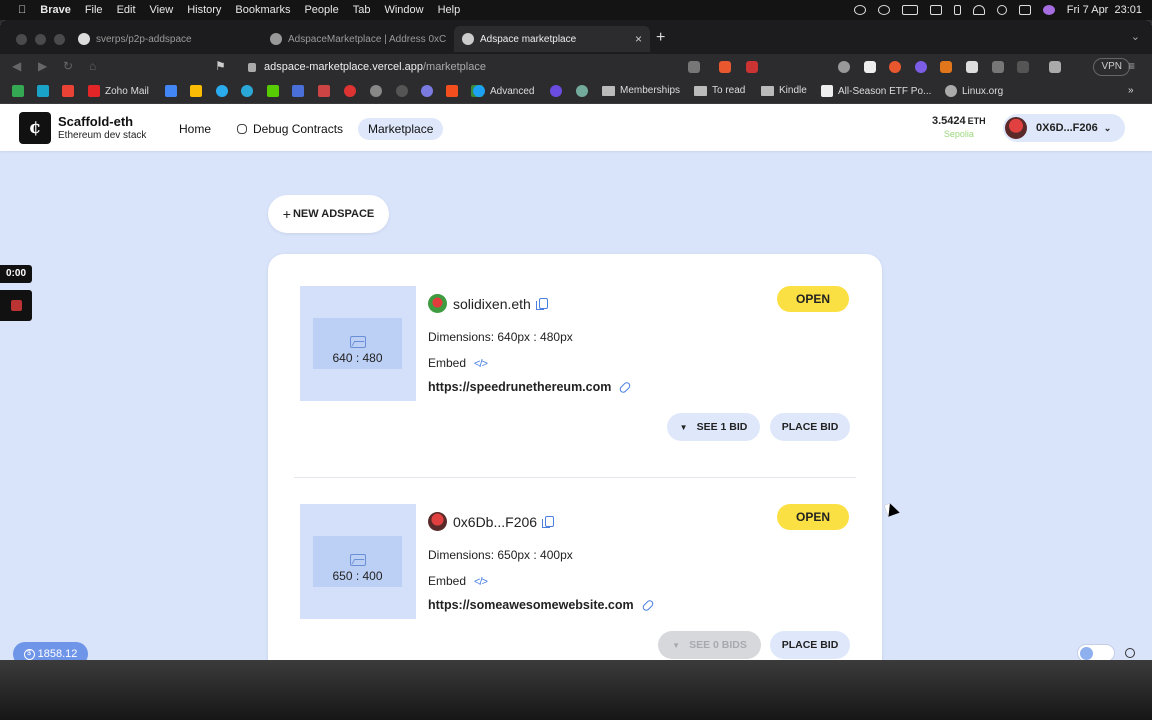 This screenshot has width=1152, height=720. Describe the element at coordinates (18, 91) in the screenshot. I see `bookmark-google-drive` at that location.